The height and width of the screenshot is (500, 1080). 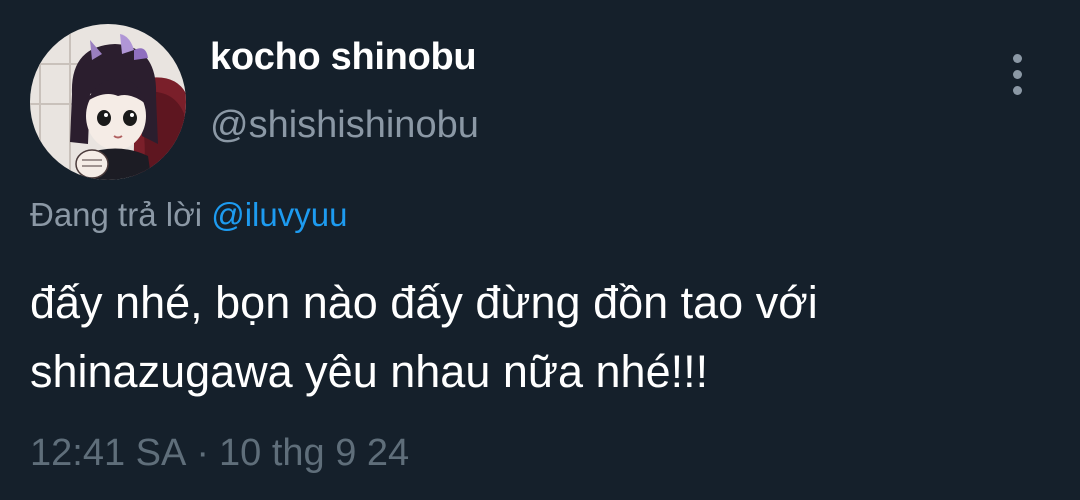 What do you see at coordinates (344, 125) in the screenshot?
I see `user-handle: @shishishinobu` at bounding box center [344, 125].